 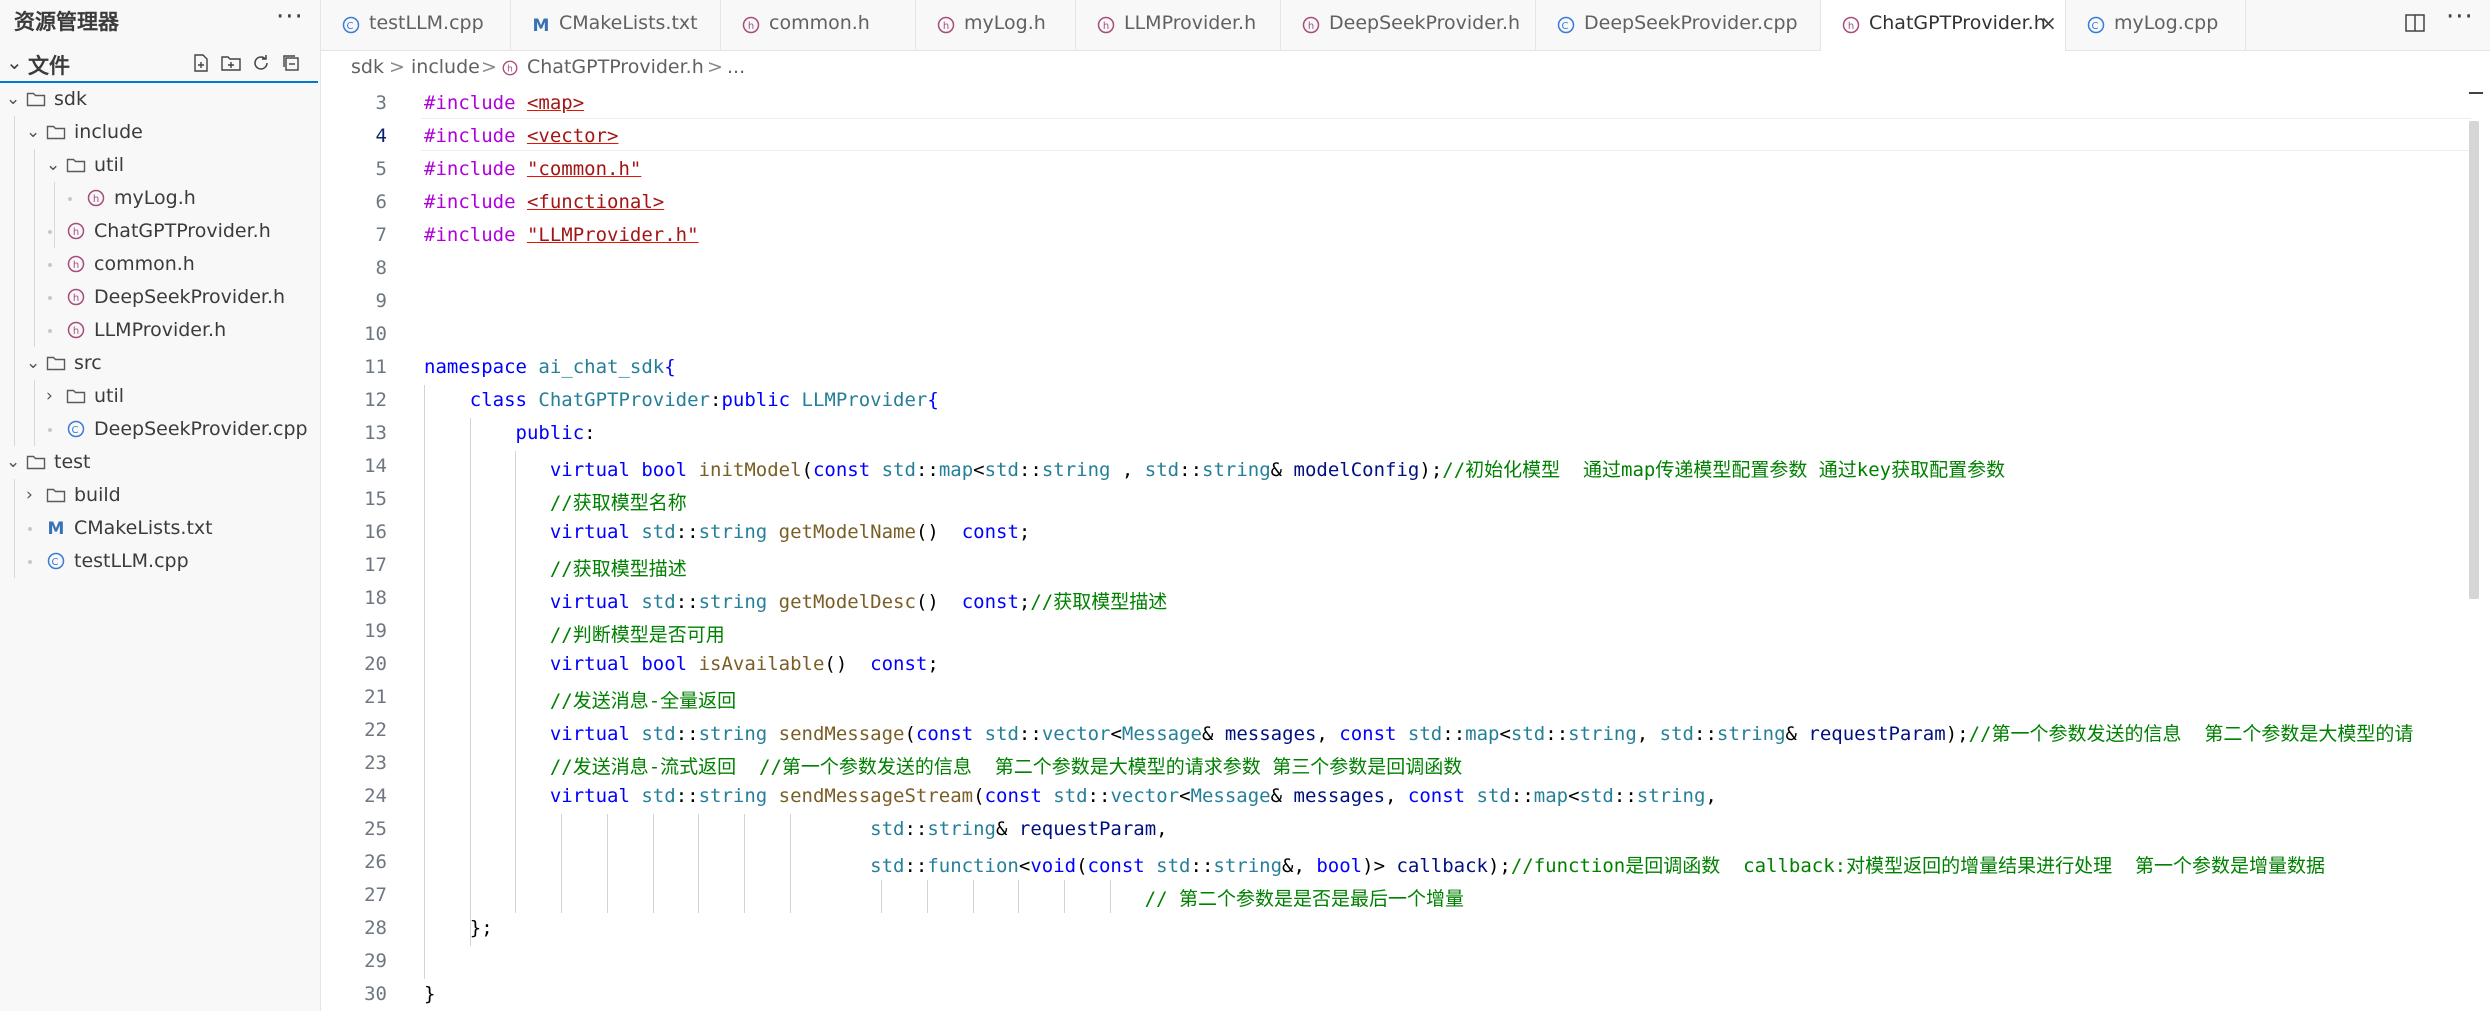 I want to click on editor-tab: h common.h, so click(x=818, y=25).